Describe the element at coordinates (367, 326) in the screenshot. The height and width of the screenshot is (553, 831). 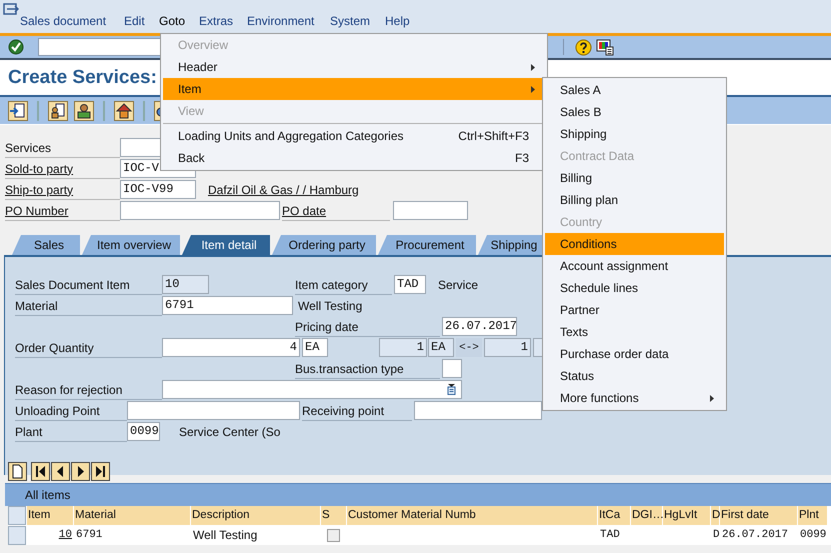
I see `field-label: Pricing date` at that location.